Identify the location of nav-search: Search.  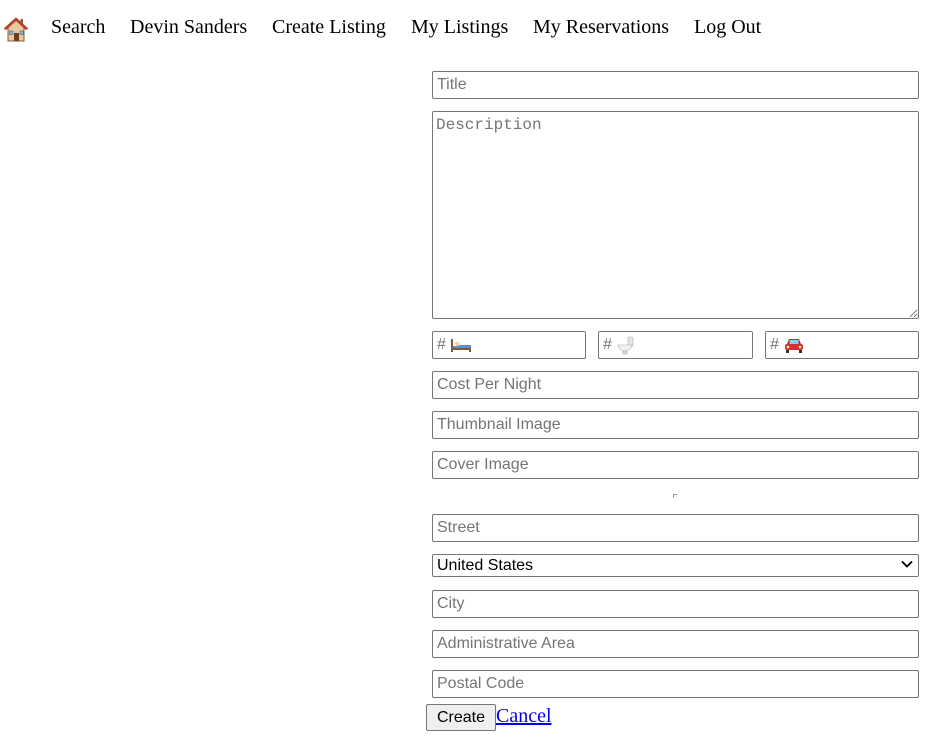
(78, 27).